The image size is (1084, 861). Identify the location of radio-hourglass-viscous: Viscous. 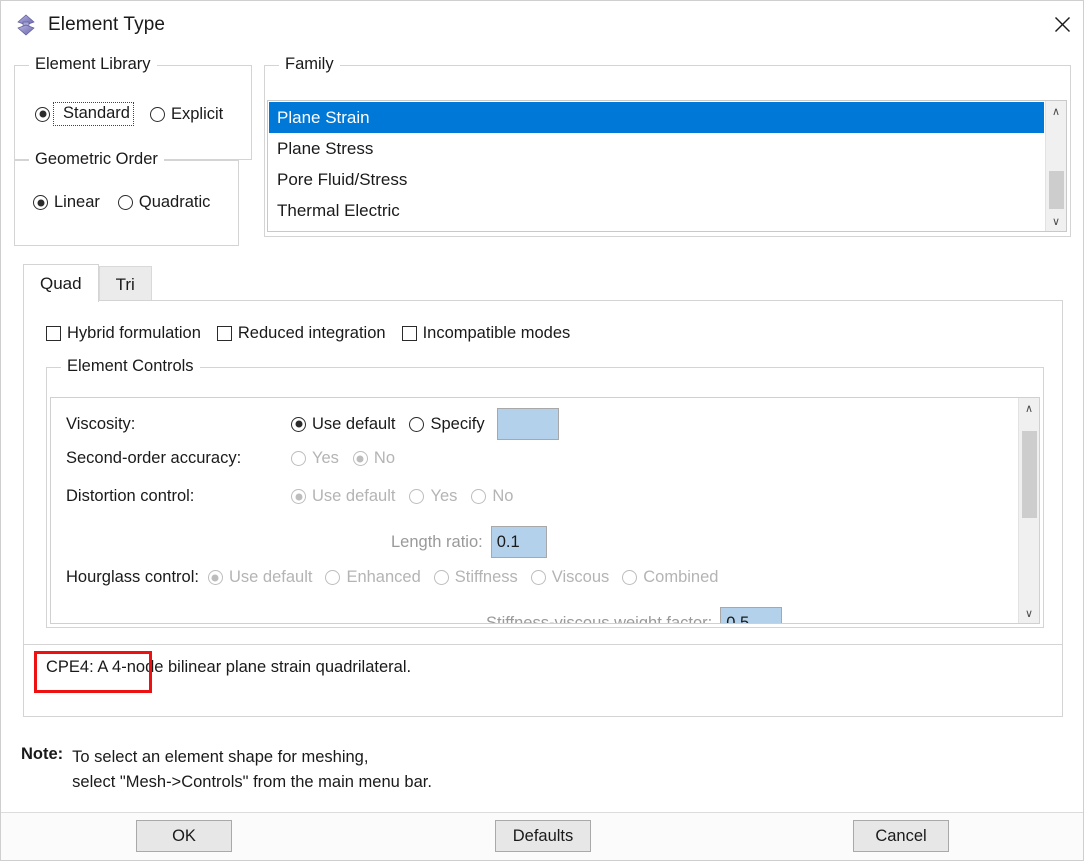
(570, 577).